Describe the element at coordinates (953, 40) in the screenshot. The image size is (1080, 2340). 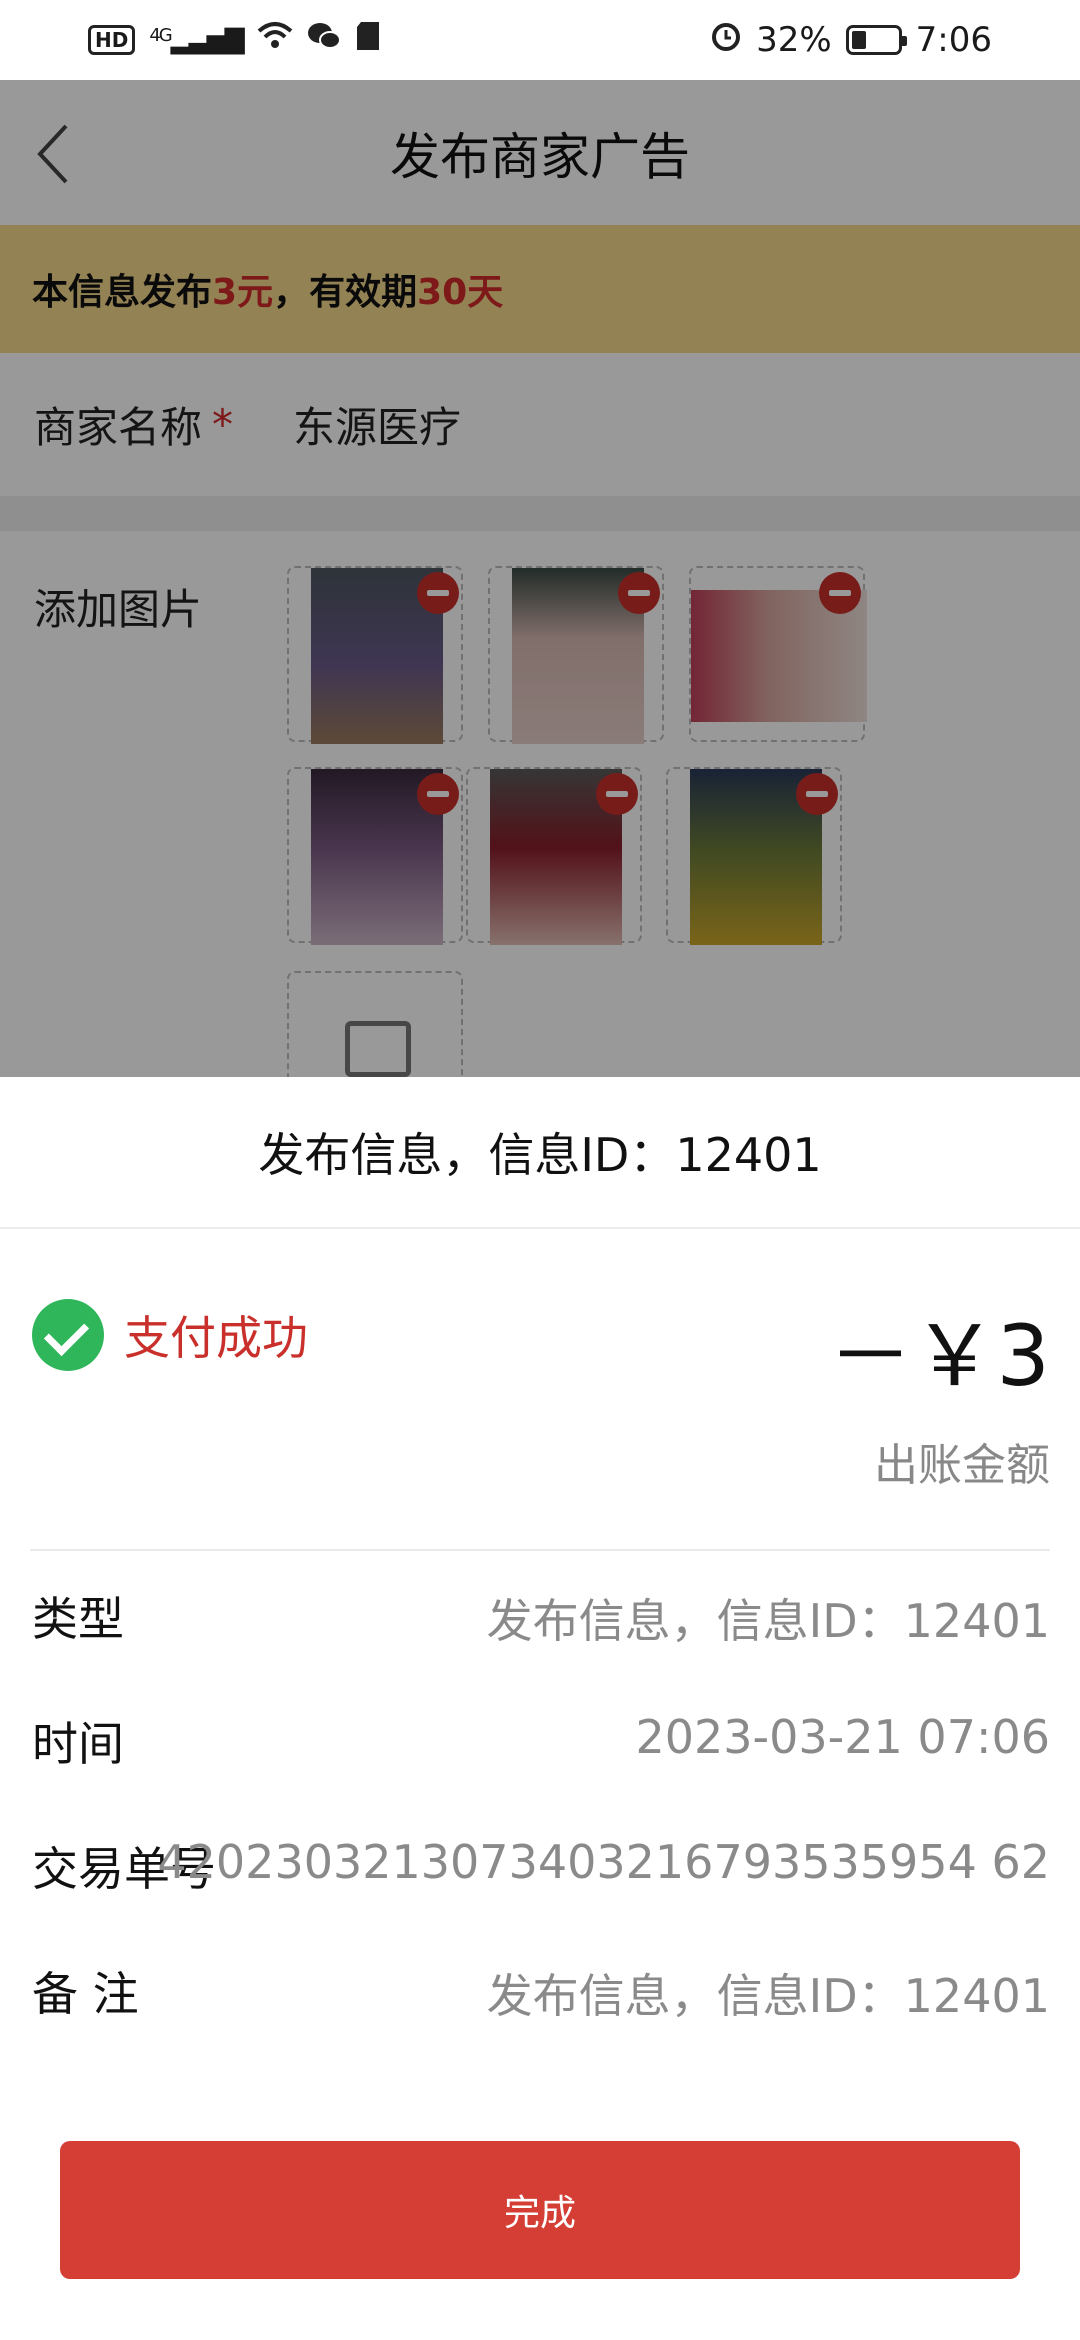
I see `clock: 7:06` at that location.